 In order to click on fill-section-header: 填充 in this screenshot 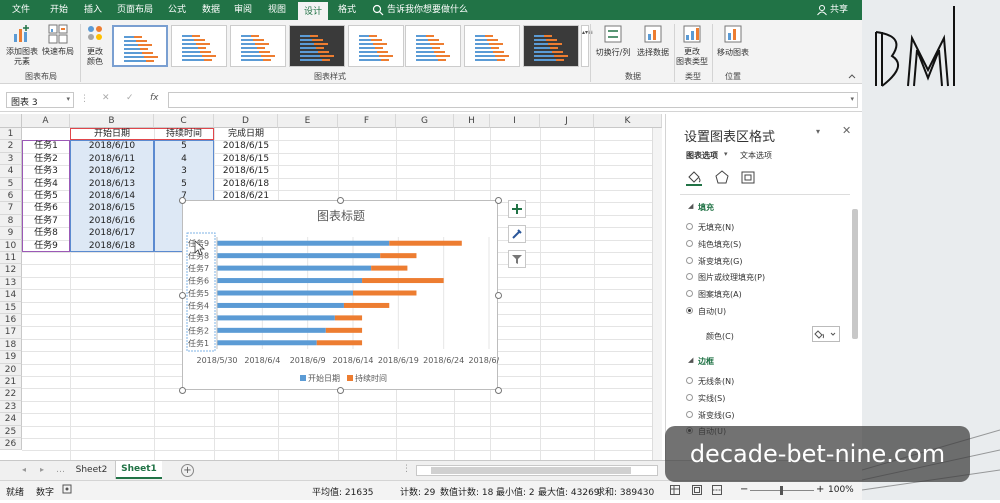, I will do `click(706, 207)`.